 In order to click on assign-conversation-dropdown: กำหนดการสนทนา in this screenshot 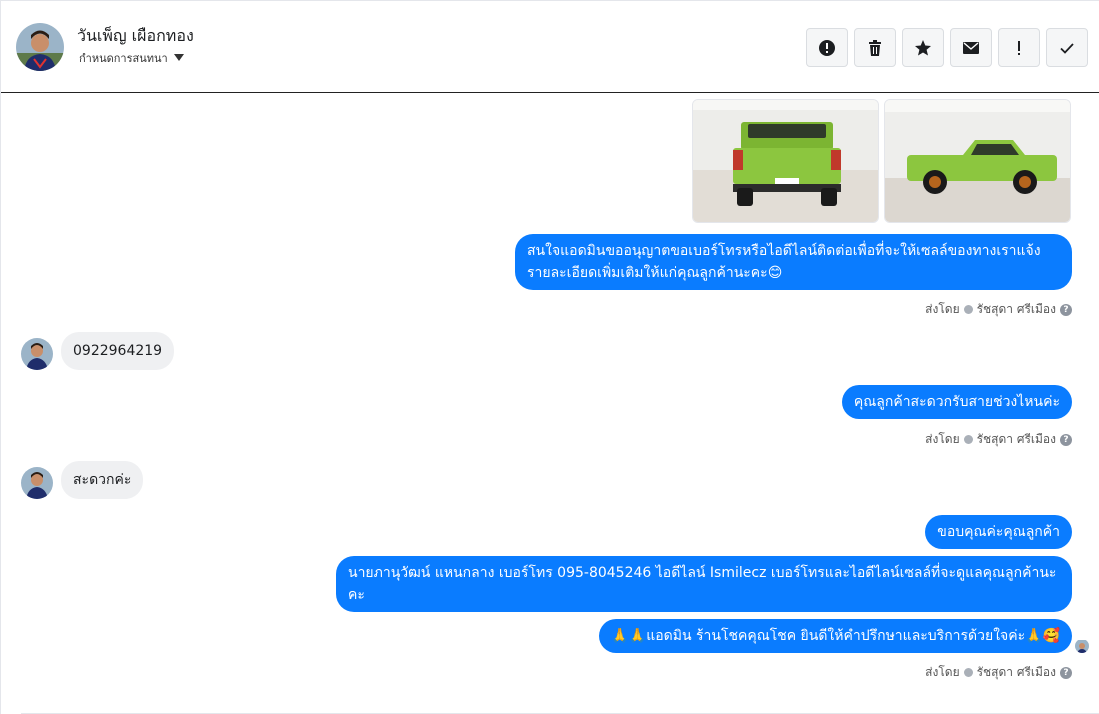, I will do `click(131, 58)`.